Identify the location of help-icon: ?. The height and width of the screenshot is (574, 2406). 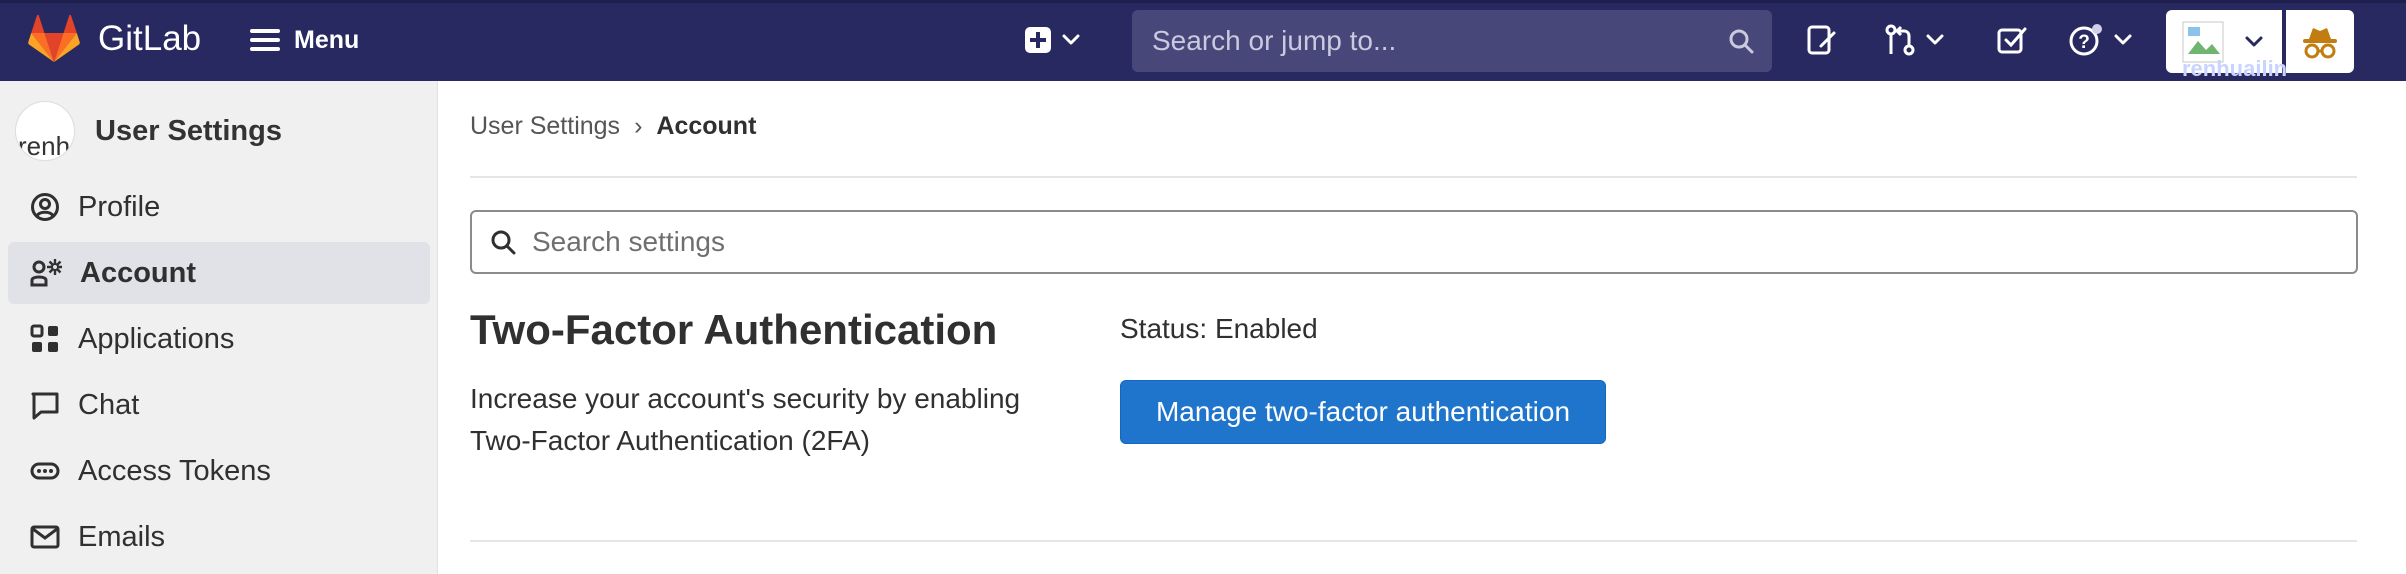
(2086, 40).